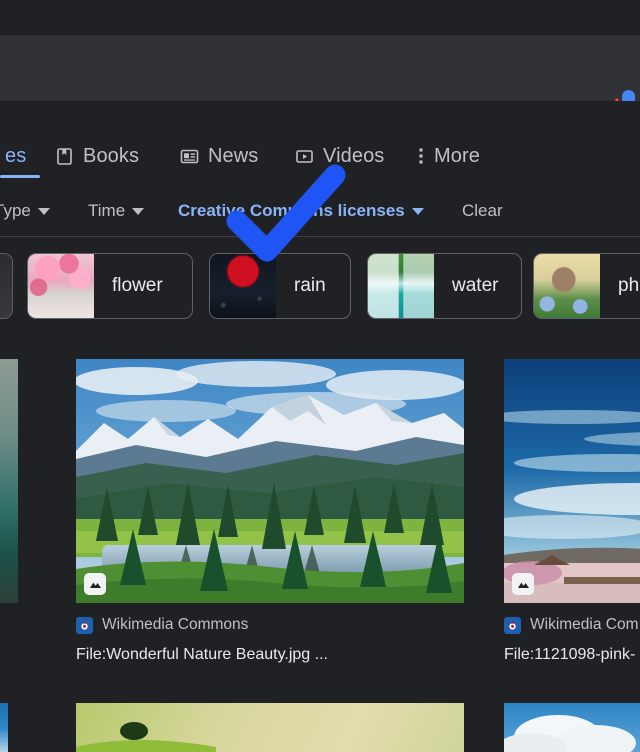 This screenshot has width=640, height=752. I want to click on result-source: Wikimedia Commons, so click(270, 625).